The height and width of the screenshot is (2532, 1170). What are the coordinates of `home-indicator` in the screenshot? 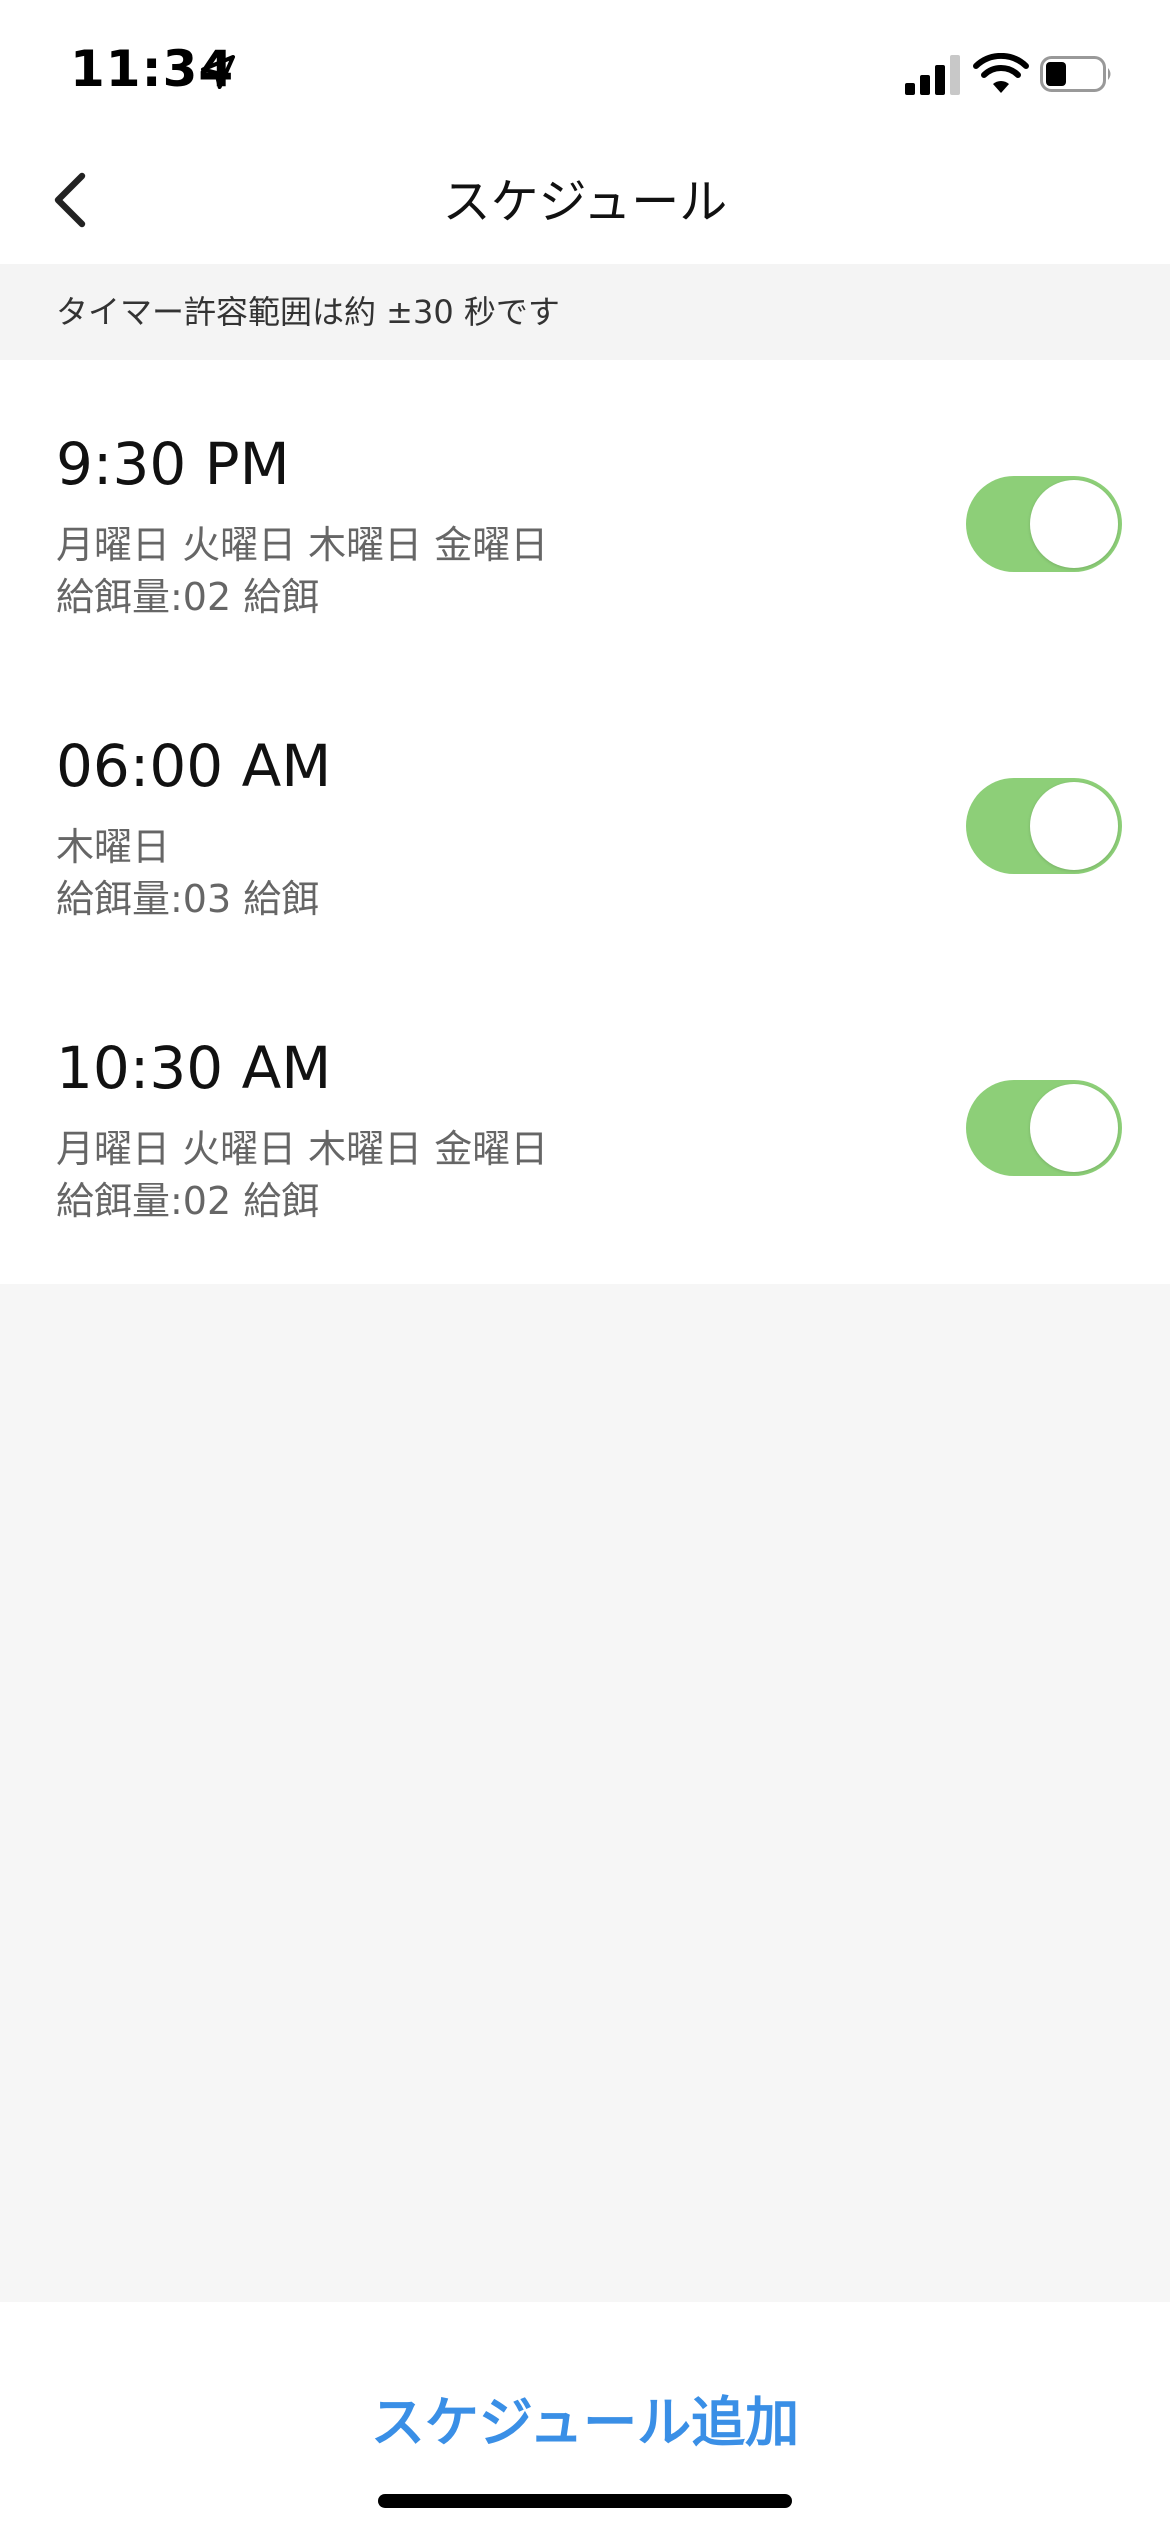 It's located at (585, 2501).